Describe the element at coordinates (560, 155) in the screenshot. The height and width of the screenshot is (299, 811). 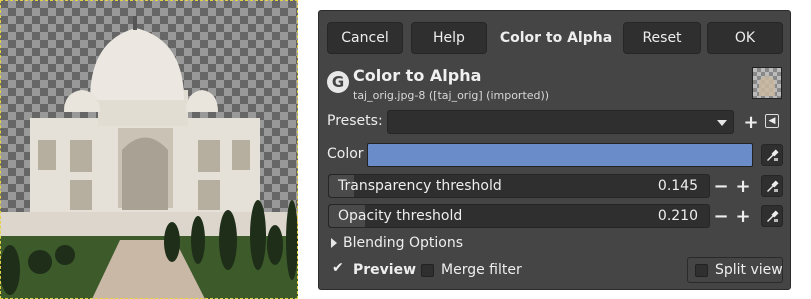
I see `color-button` at that location.